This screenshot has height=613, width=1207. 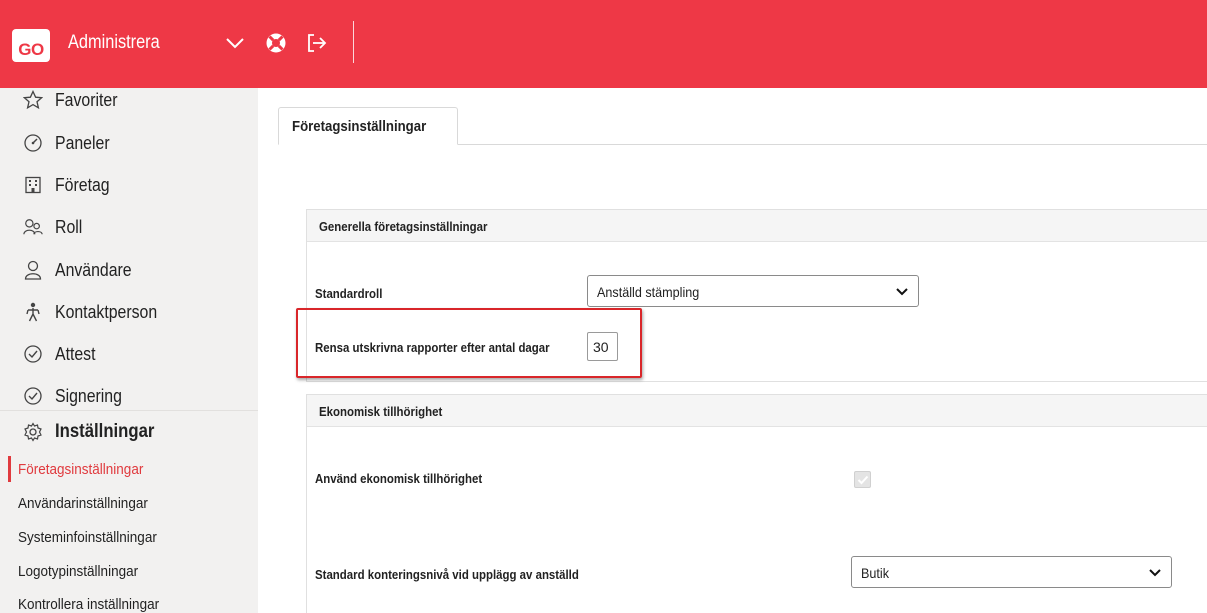 I want to click on sidebar-item-installningar: Inställningar, so click(x=129, y=431).